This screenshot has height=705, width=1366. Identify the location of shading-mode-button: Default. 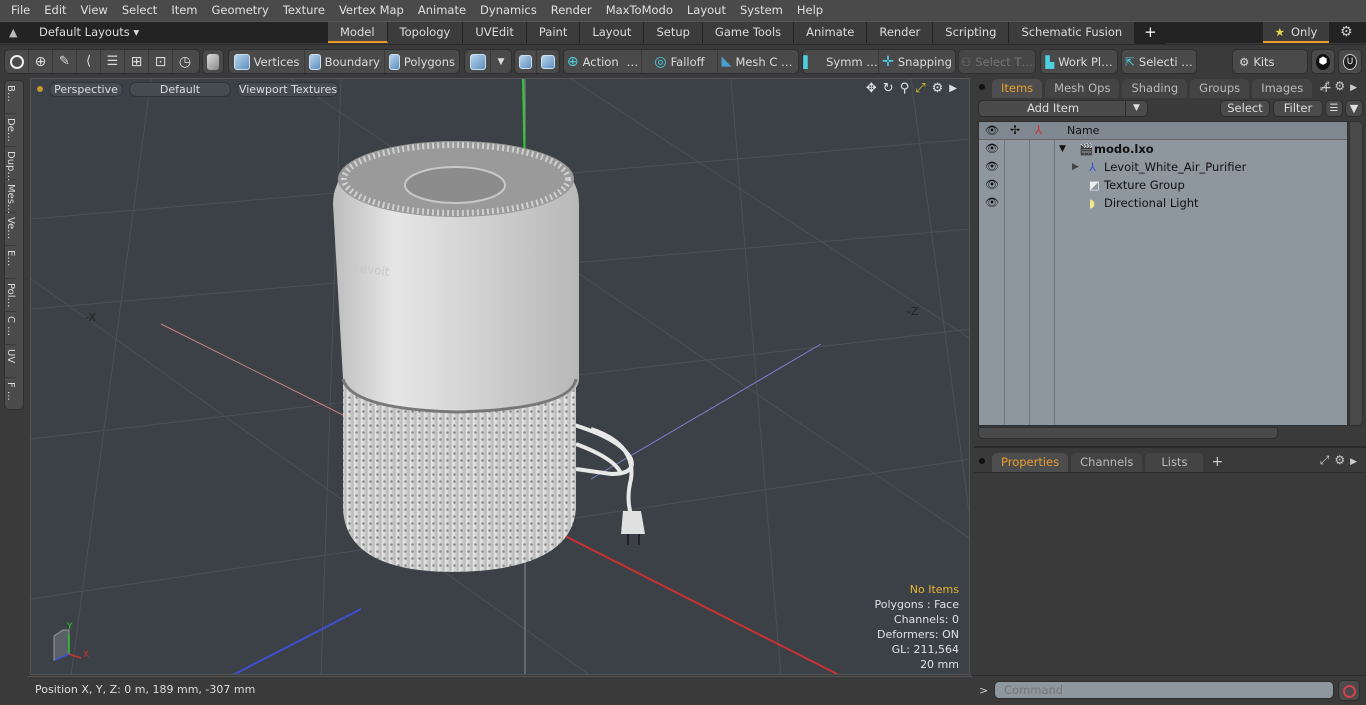
(180, 89).